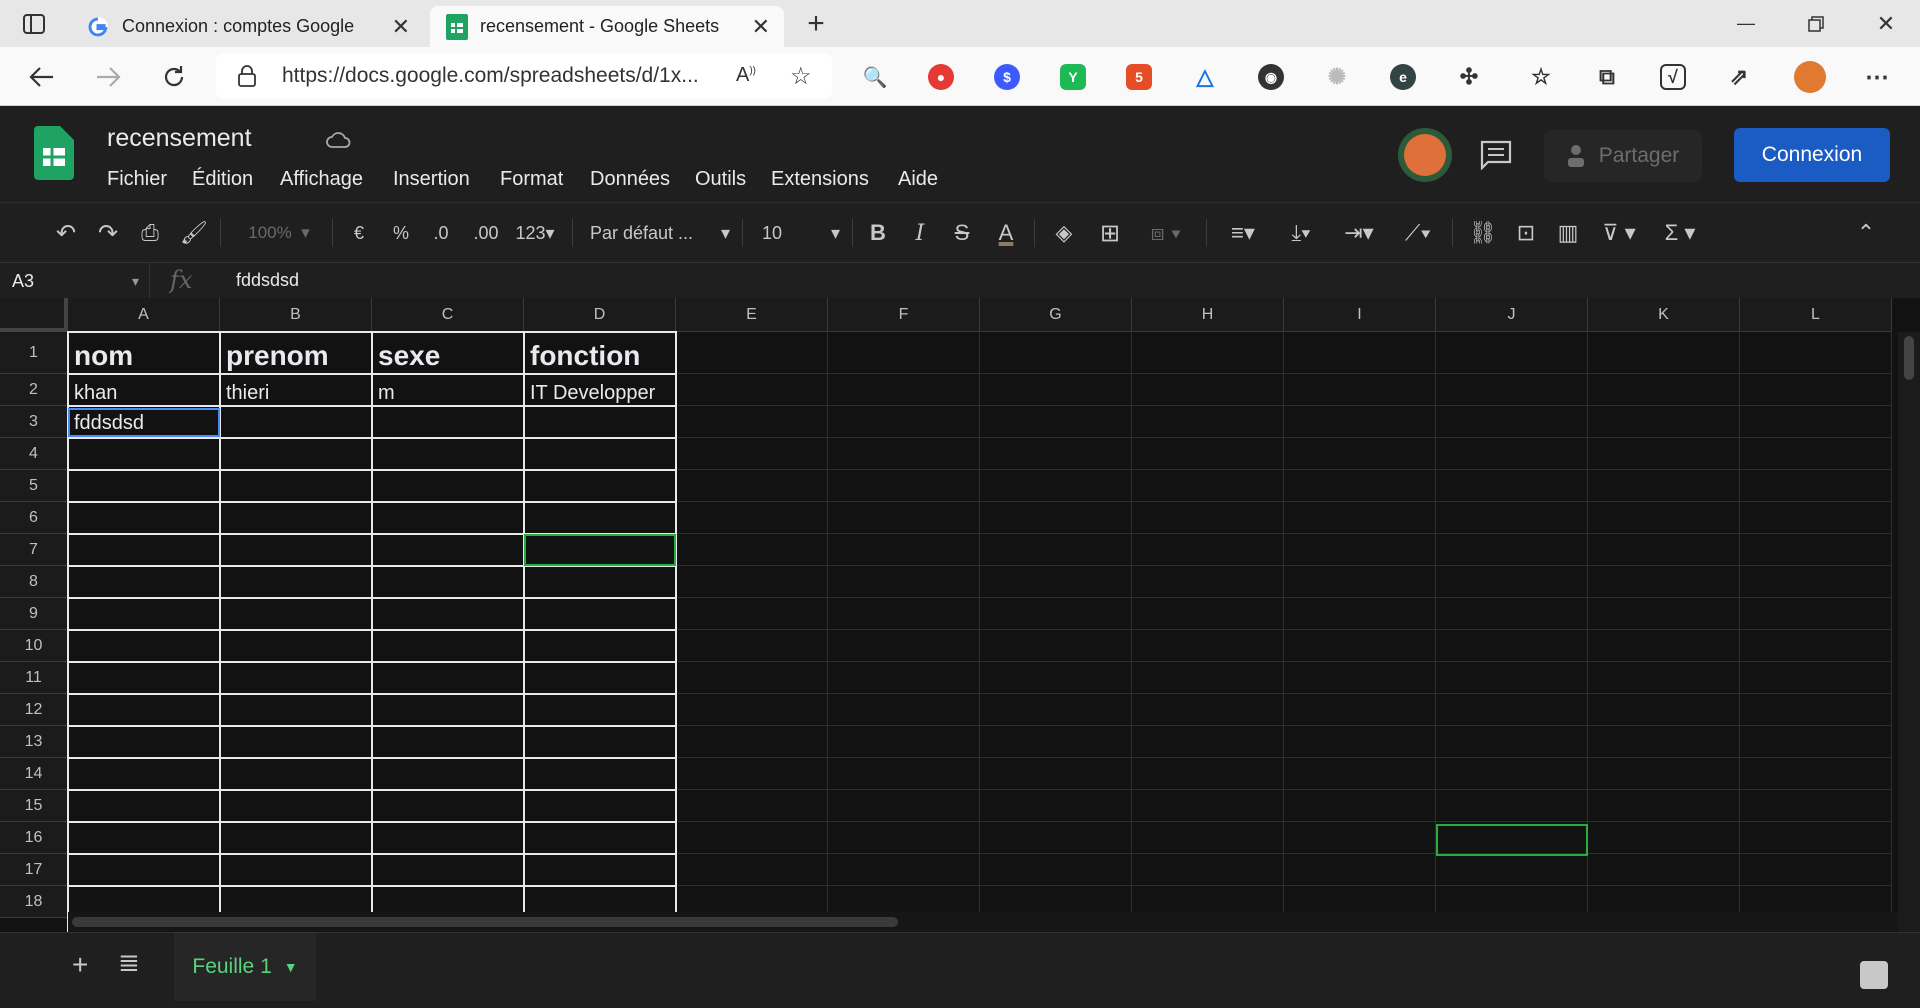 The width and height of the screenshot is (1920, 1008). What do you see at coordinates (150, 233) in the screenshot?
I see `print-icon: ⎙` at bounding box center [150, 233].